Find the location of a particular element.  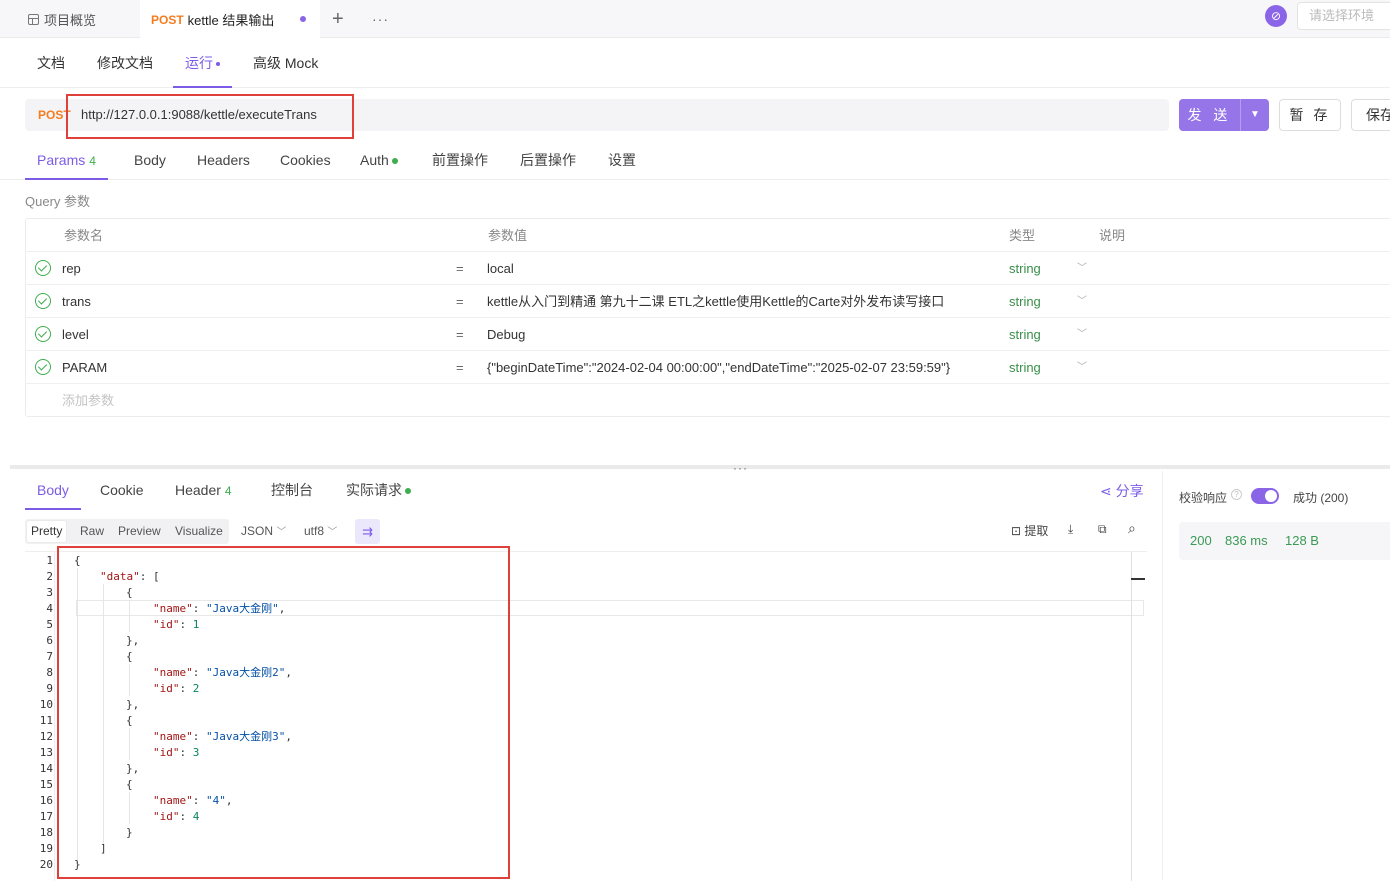

view-mode-group: Pretty Raw Preview Visualize is located at coordinates (127, 531).